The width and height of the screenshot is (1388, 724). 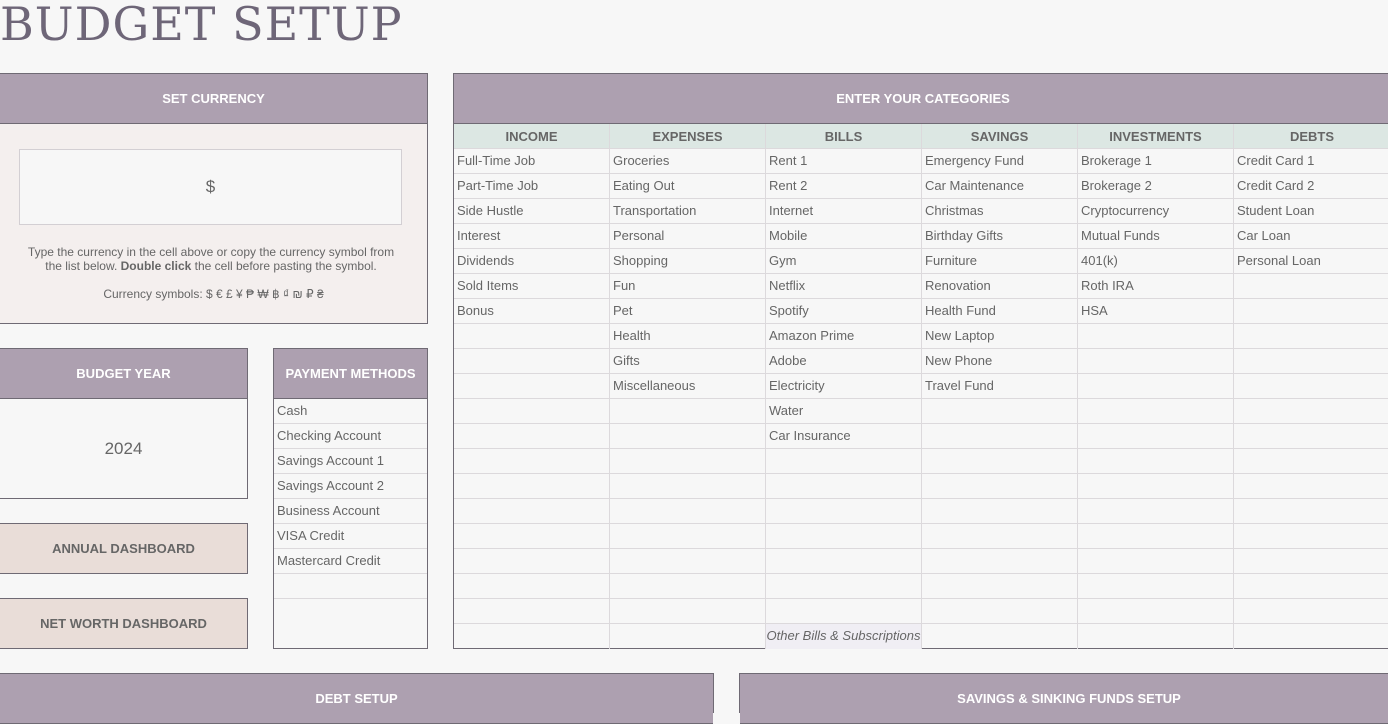 What do you see at coordinates (350, 586) in the screenshot?
I see `payment-method-cell` at bounding box center [350, 586].